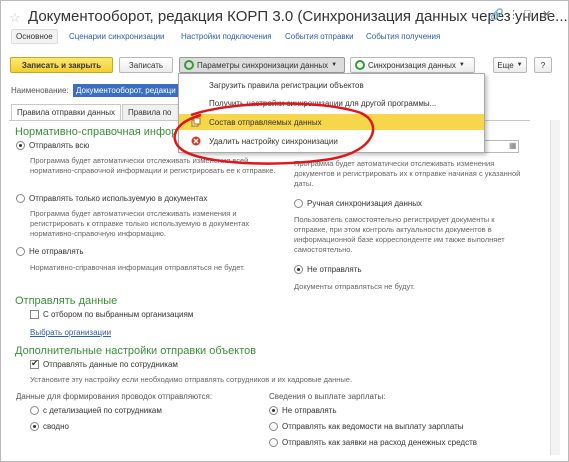 This screenshot has width=569, height=462. What do you see at coordinates (110, 364) in the screenshot?
I see `checkbox-label: Отправлять данные по сотрудникам` at bounding box center [110, 364].